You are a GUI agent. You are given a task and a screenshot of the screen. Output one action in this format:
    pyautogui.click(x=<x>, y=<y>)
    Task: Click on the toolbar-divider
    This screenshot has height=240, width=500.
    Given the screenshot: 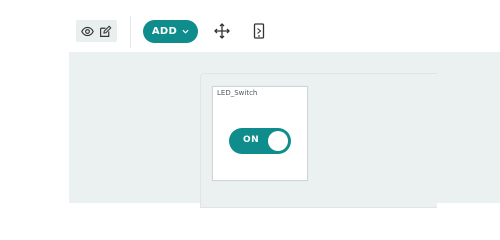 What is the action you would take?
    pyautogui.click(x=130, y=32)
    